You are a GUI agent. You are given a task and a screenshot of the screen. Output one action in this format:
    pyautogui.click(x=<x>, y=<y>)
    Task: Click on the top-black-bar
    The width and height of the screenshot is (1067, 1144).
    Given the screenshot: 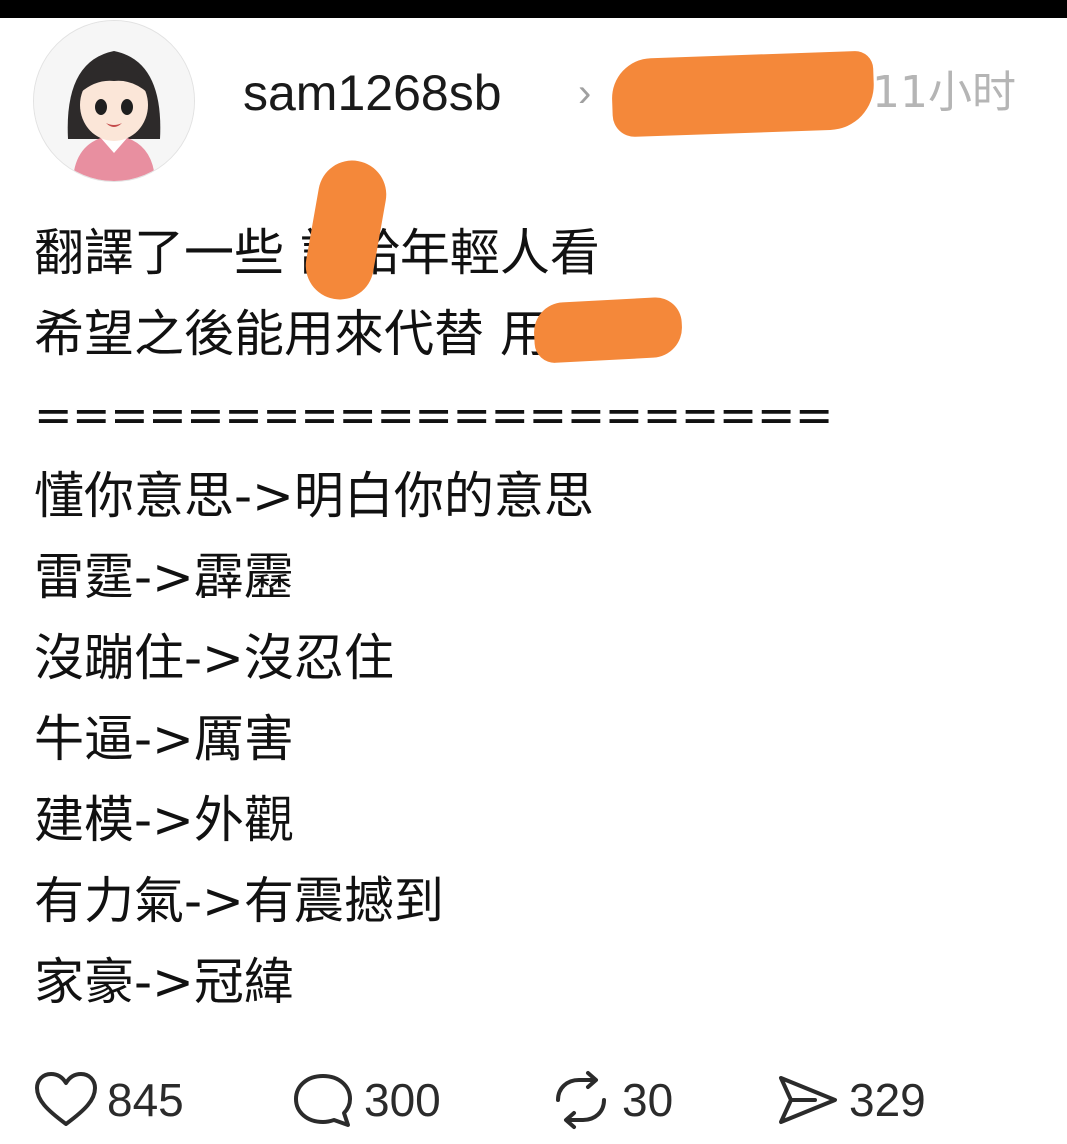 What is the action you would take?
    pyautogui.click(x=533, y=9)
    